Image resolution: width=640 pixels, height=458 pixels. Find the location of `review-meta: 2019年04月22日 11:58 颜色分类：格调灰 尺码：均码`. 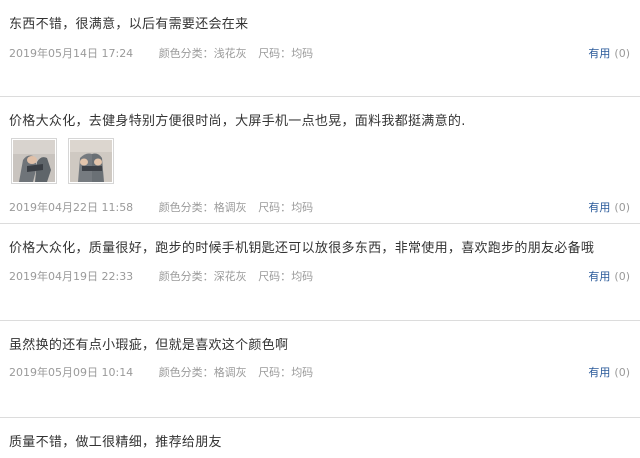

review-meta: 2019年04月22日 11:58 颜色分类：格调灰 尺码：均码 is located at coordinates (161, 207).